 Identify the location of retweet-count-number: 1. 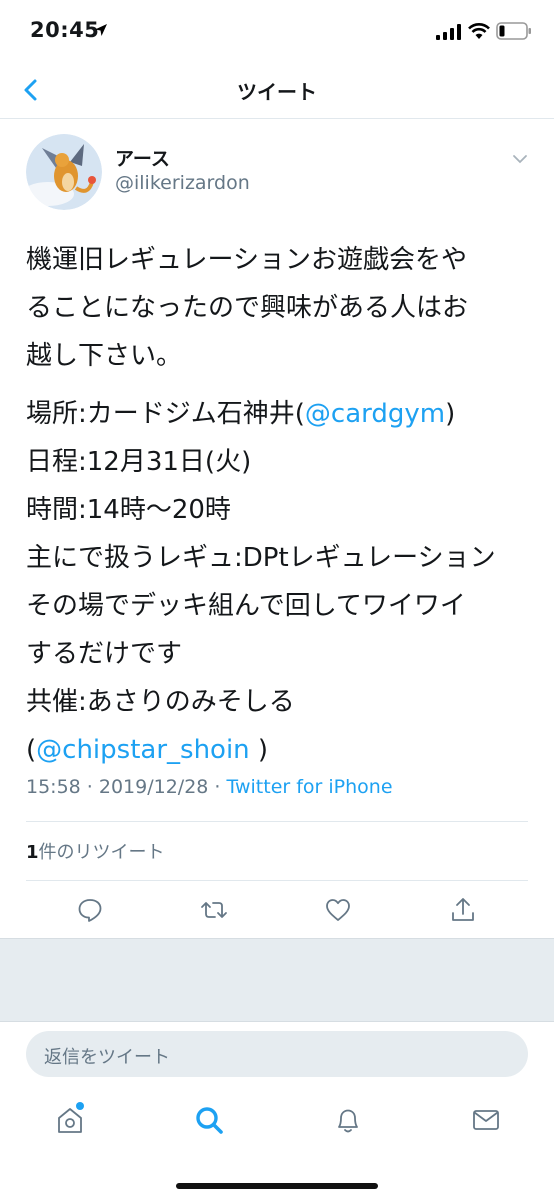
(32, 852).